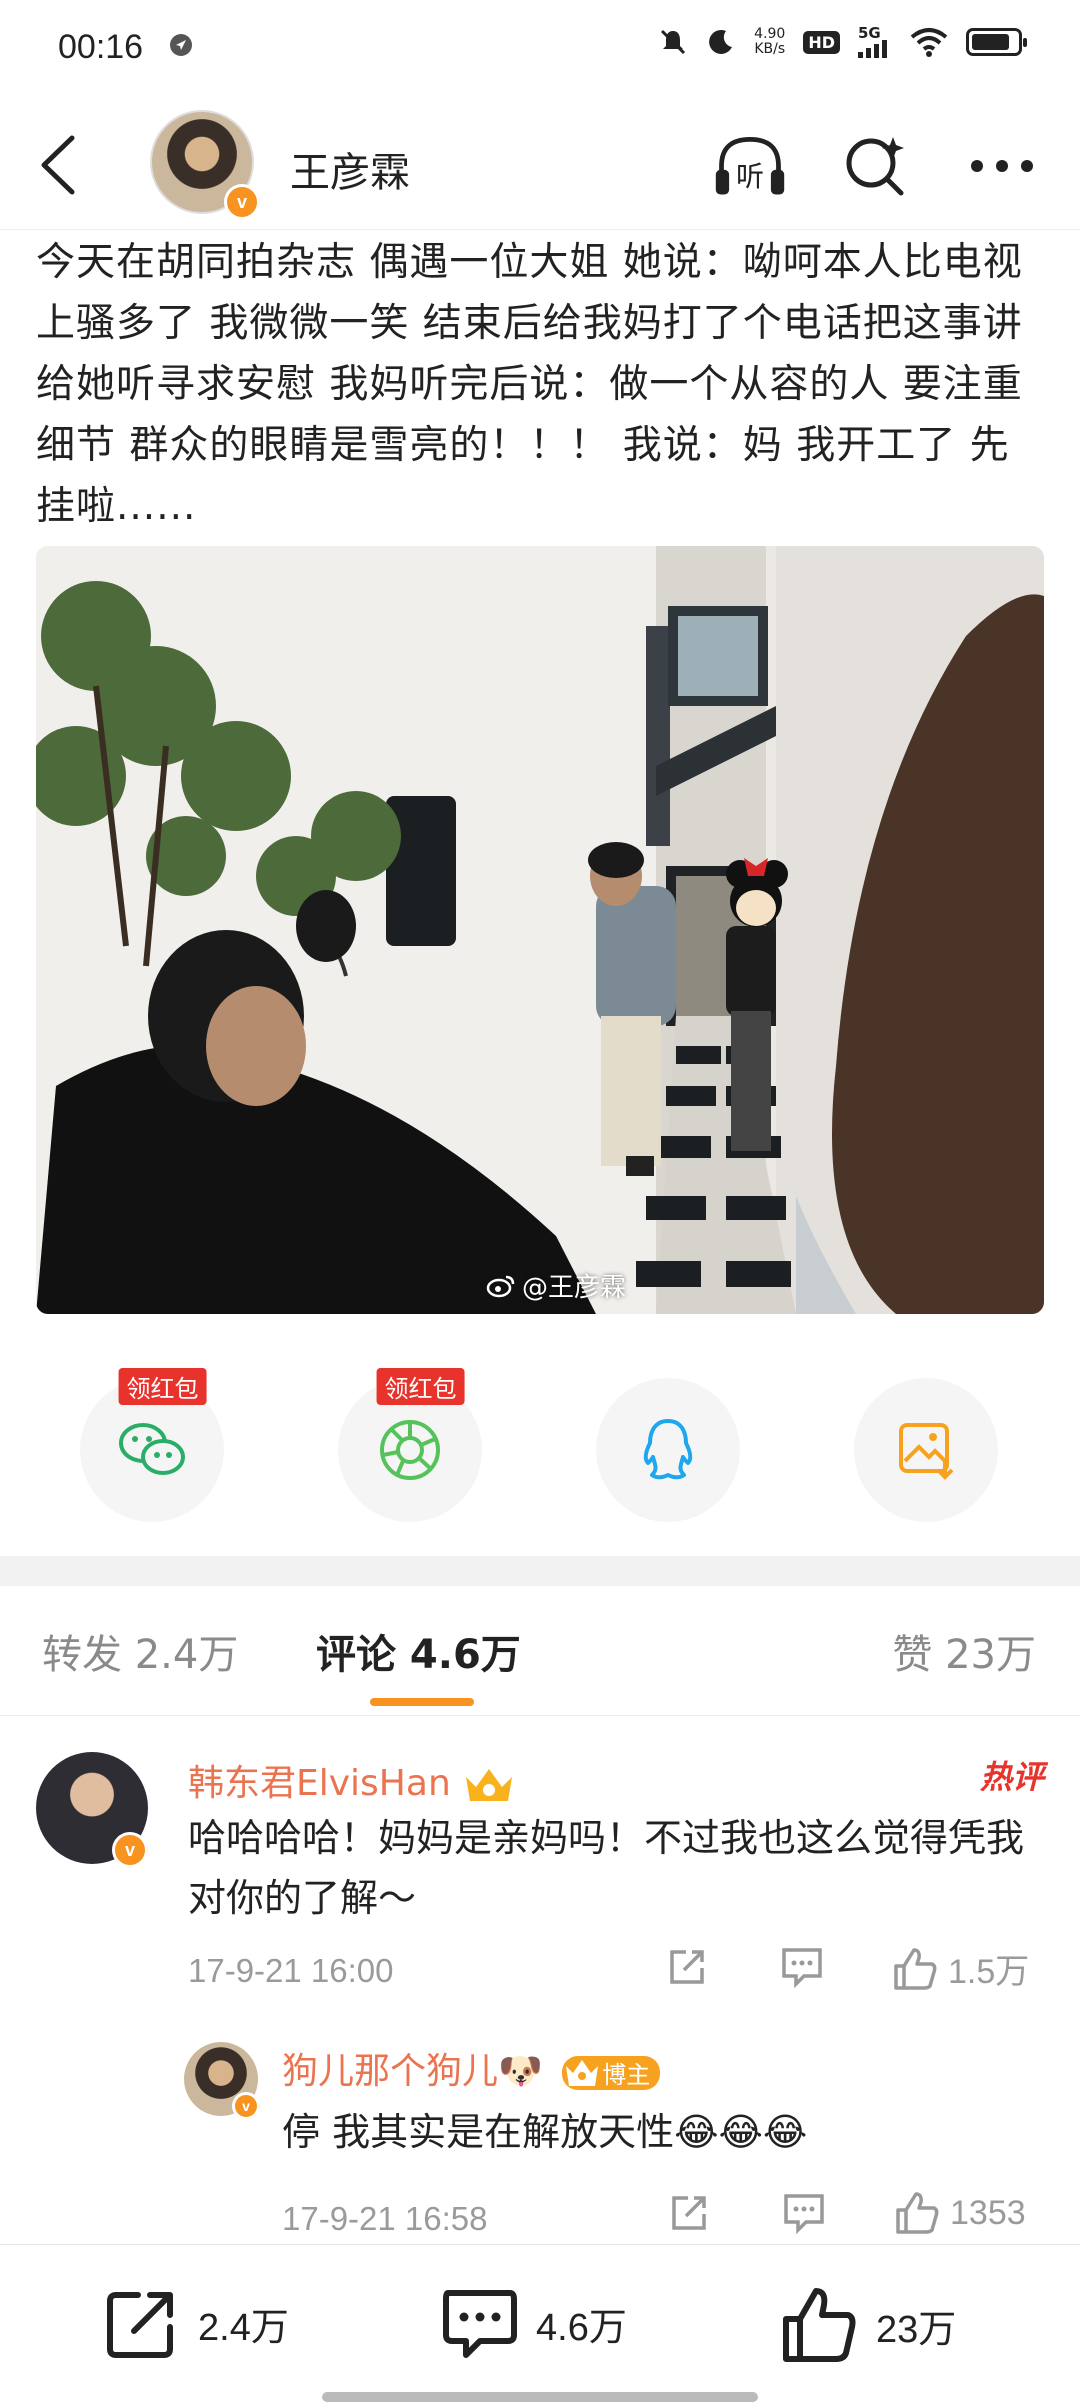  I want to click on moon-icon, so click(721, 42).